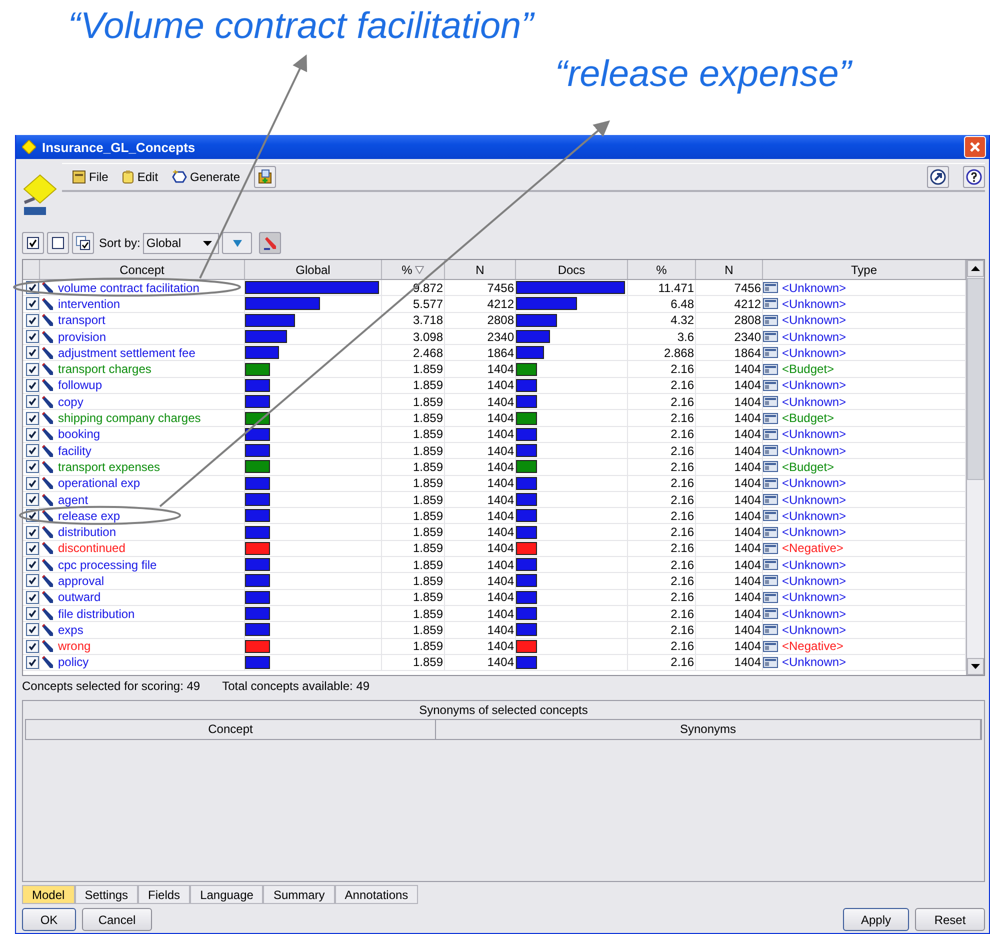  What do you see at coordinates (73, 499) in the screenshot?
I see `concept-name: agent` at bounding box center [73, 499].